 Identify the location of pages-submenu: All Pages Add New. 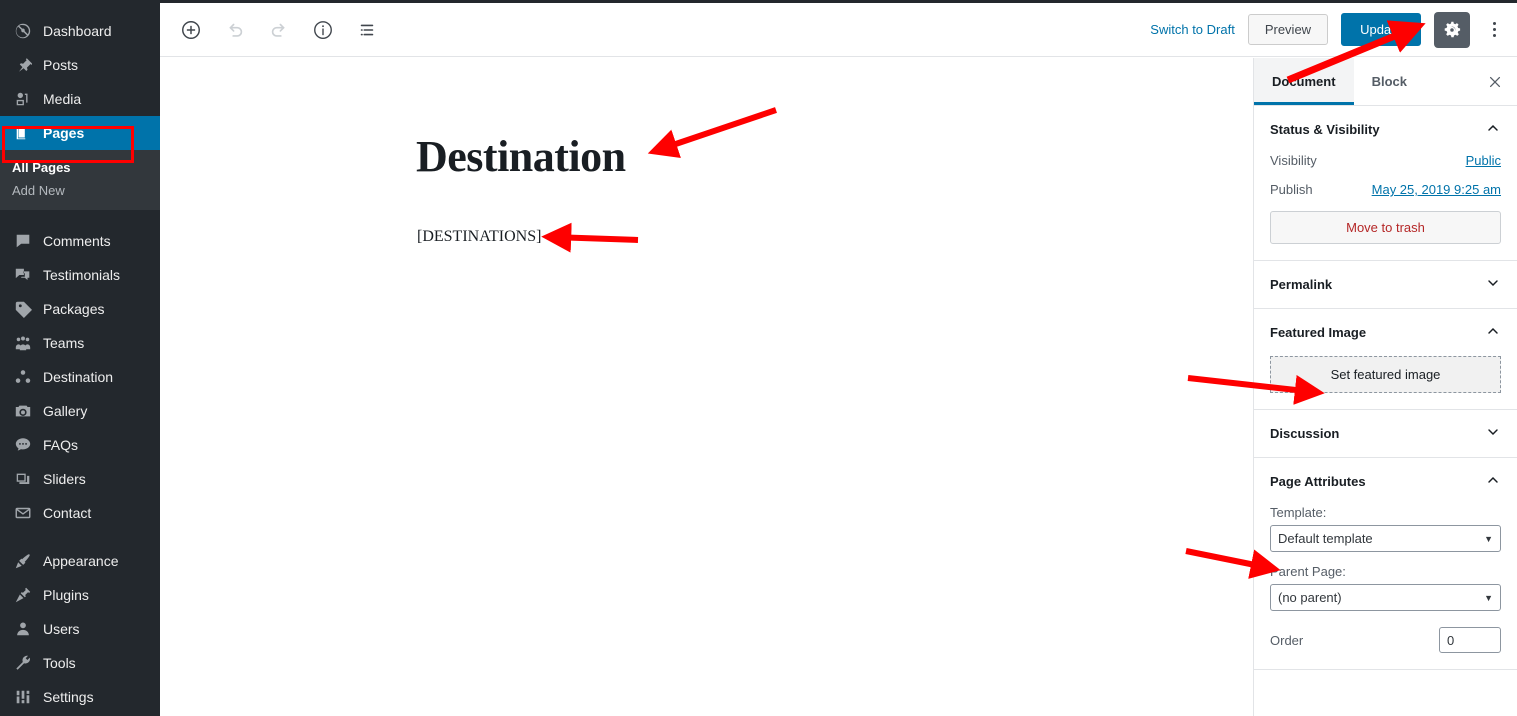
(80, 180).